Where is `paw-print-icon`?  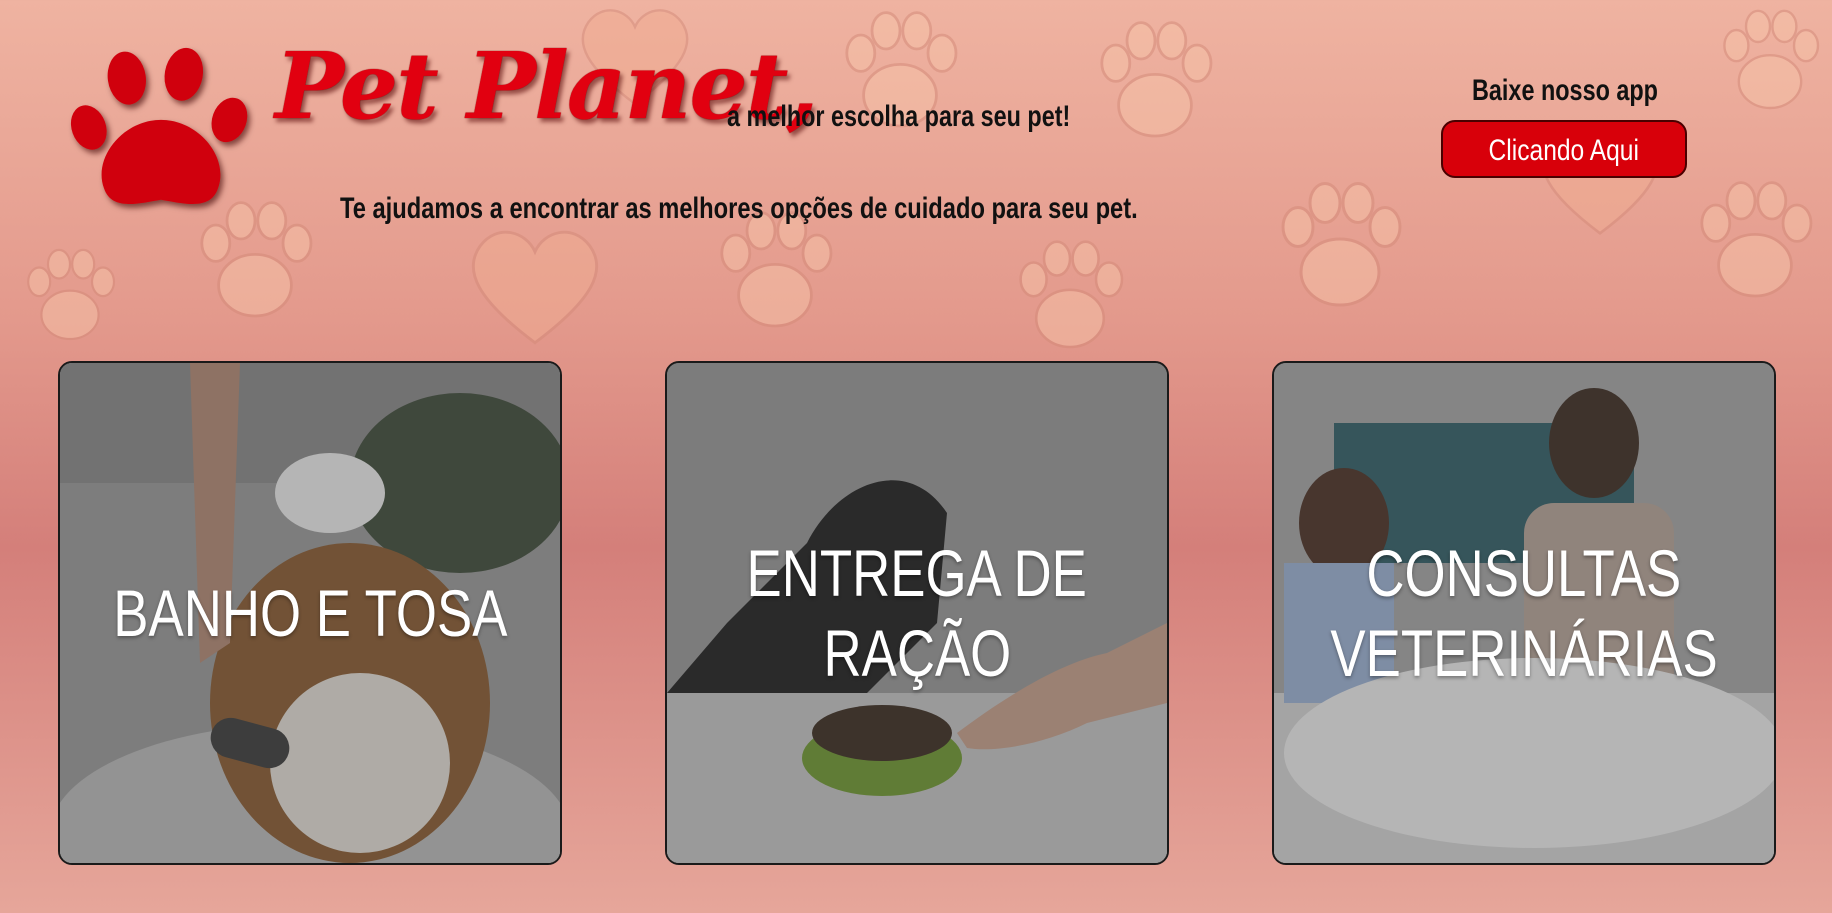
paw-print-icon is located at coordinates (161, 127).